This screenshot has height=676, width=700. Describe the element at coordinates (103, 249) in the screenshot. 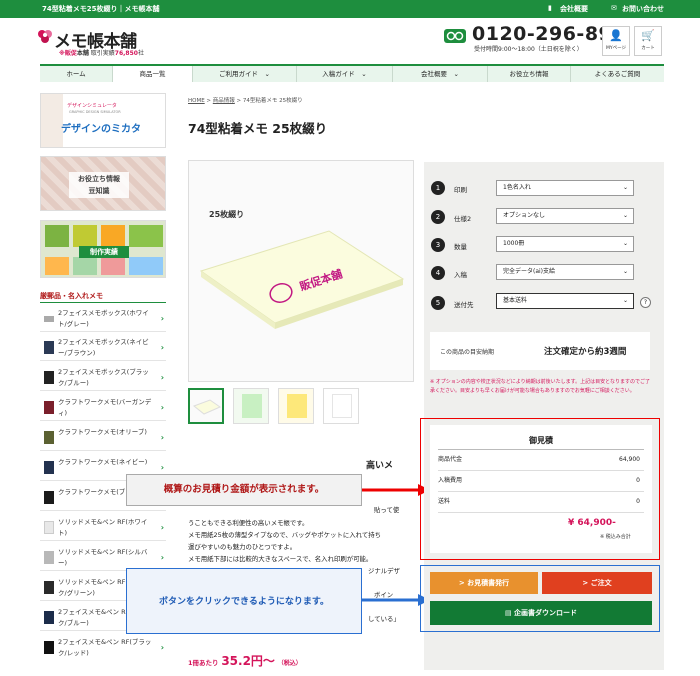

I see `banner-works: 制作実績` at that location.